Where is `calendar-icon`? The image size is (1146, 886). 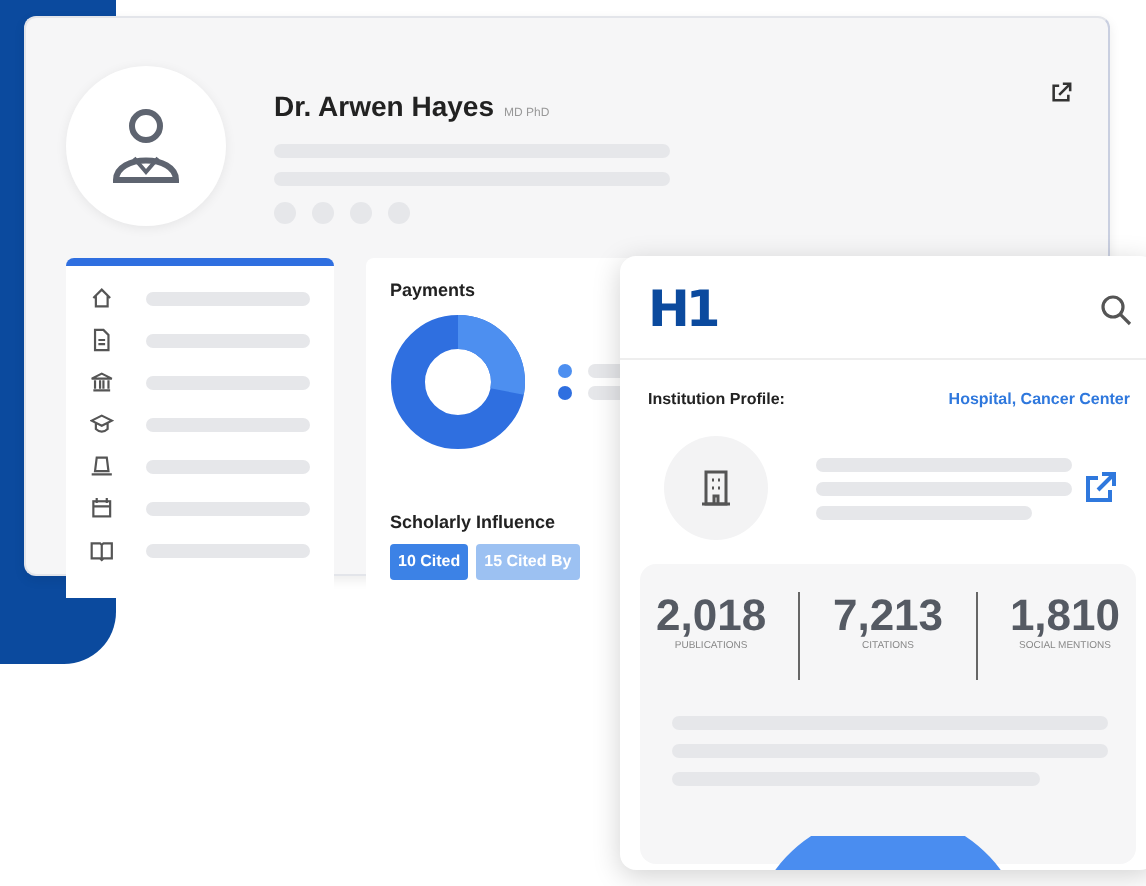 calendar-icon is located at coordinates (102, 508).